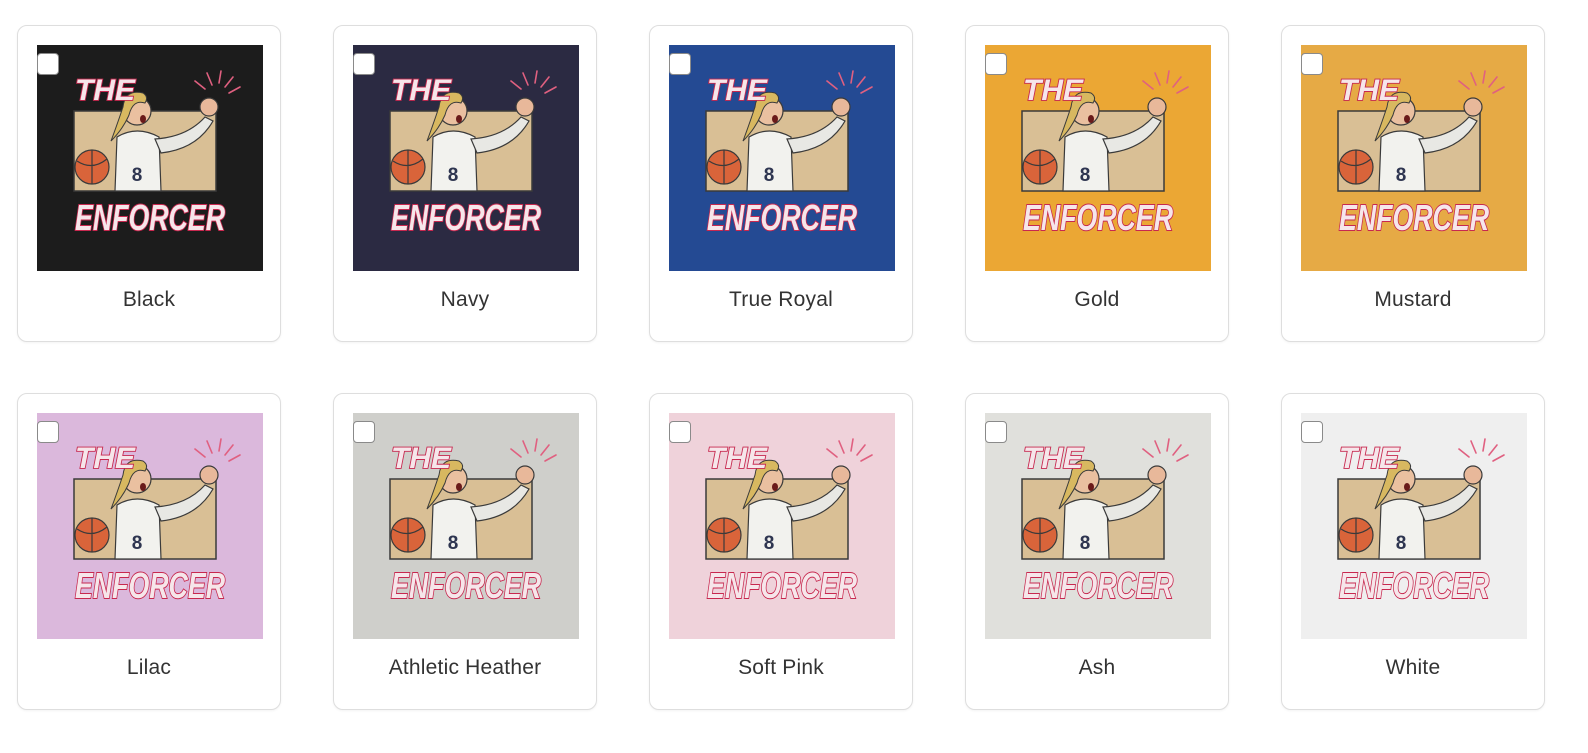  I want to click on color-name-label: Athletic Heather, so click(465, 667).